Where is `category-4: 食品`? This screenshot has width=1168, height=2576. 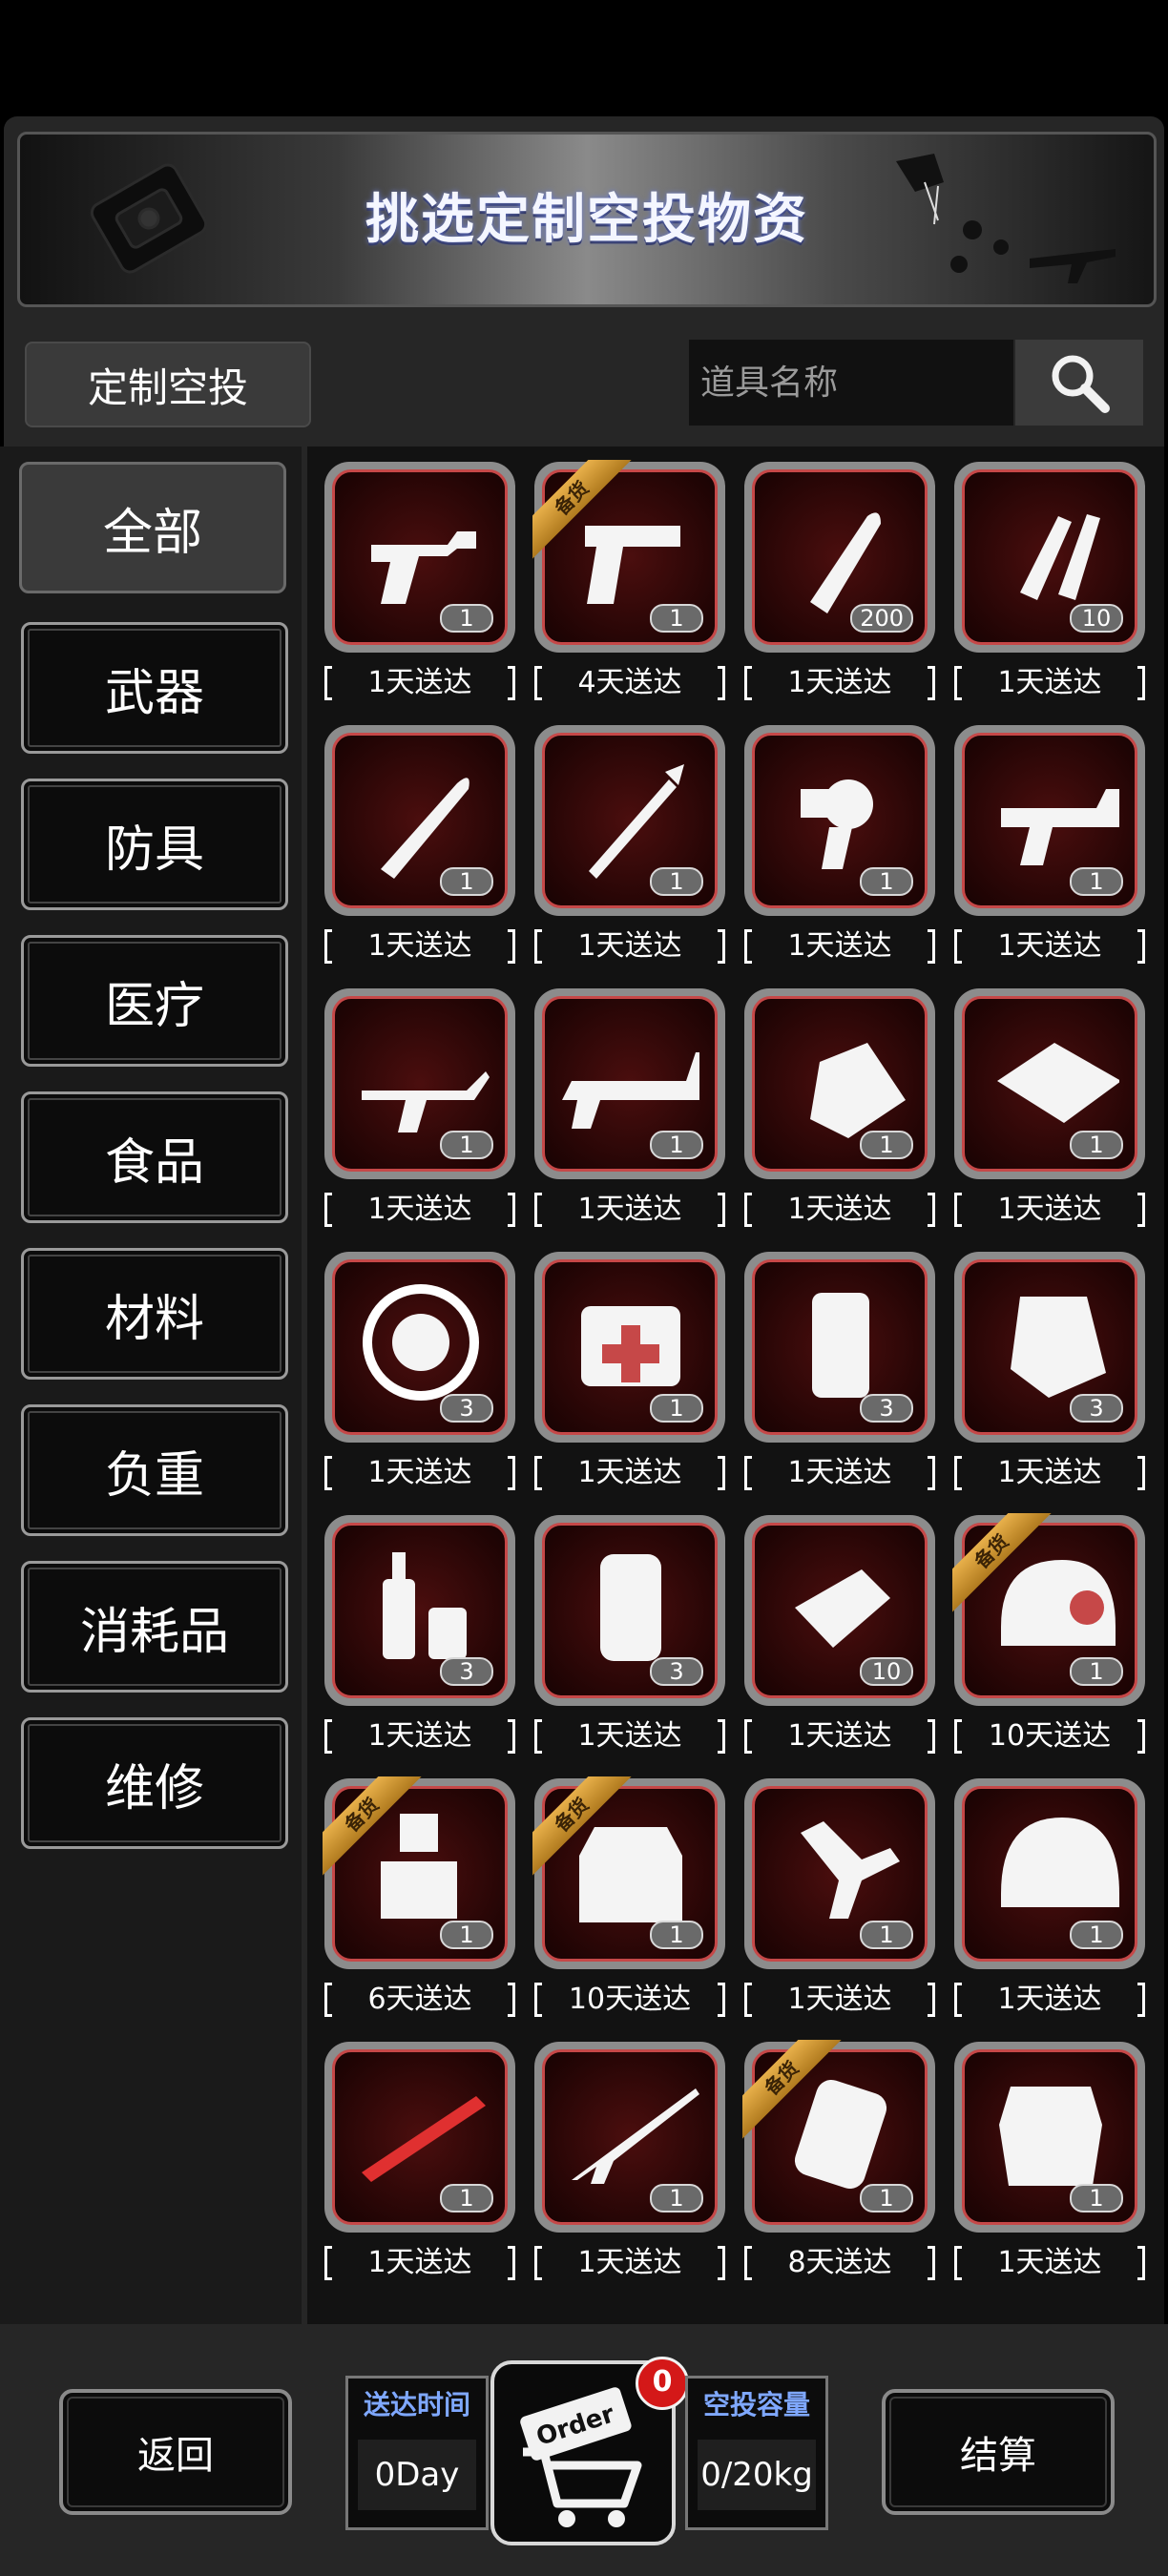
category-4: 食品 is located at coordinates (154, 1157).